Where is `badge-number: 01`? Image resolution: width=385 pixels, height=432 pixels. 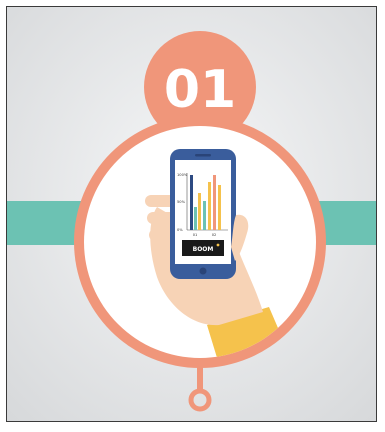
badge-number: 01 is located at coordinates (200, 90).